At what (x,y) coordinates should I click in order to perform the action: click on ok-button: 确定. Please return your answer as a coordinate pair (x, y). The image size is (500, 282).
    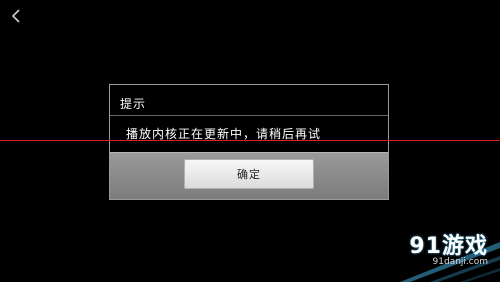
    Looking at the image, I should click on (249, 174).